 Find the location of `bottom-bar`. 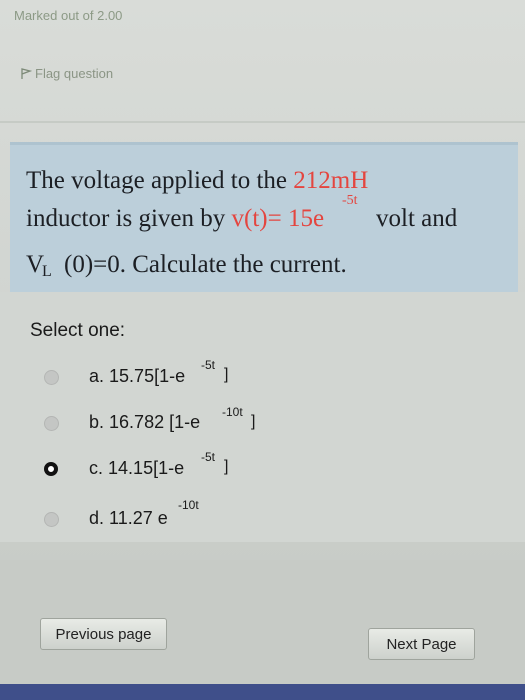

bottom-bar is located at coordinates (262, 692).